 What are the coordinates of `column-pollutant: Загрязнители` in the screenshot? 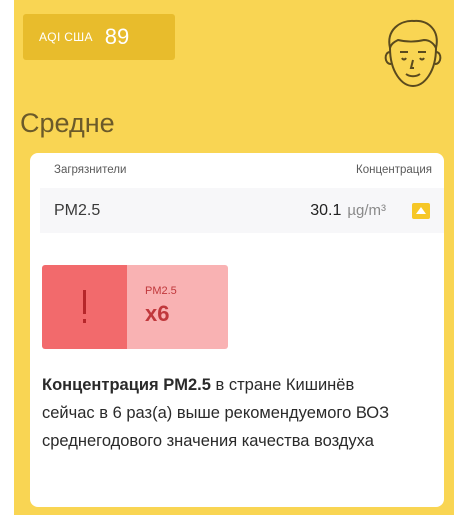 It's located at (90, 170).